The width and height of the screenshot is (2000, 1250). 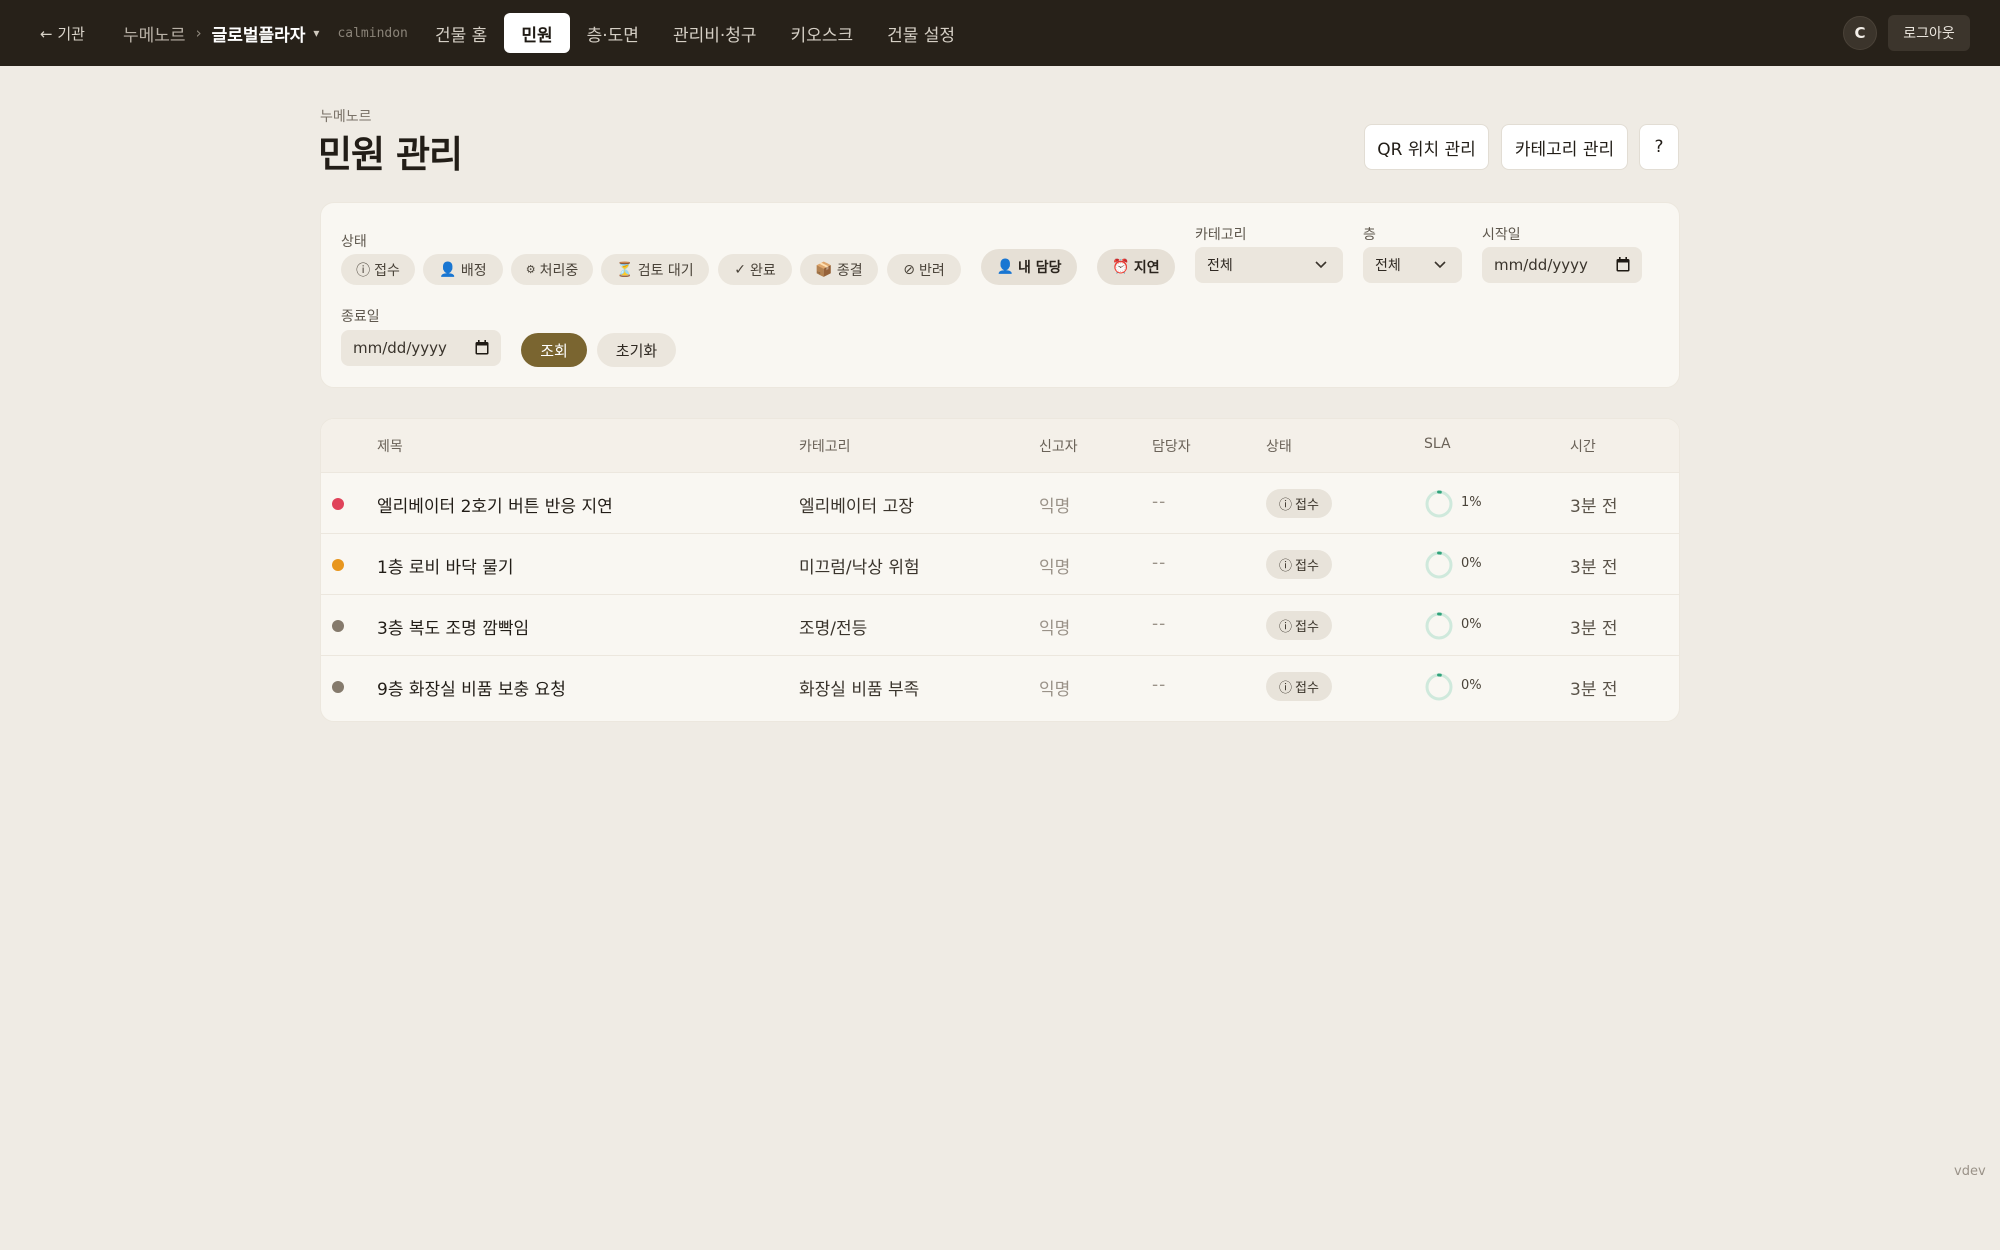 I want to click on hourglass-icon: ⏳, so click(x=625, y=269).